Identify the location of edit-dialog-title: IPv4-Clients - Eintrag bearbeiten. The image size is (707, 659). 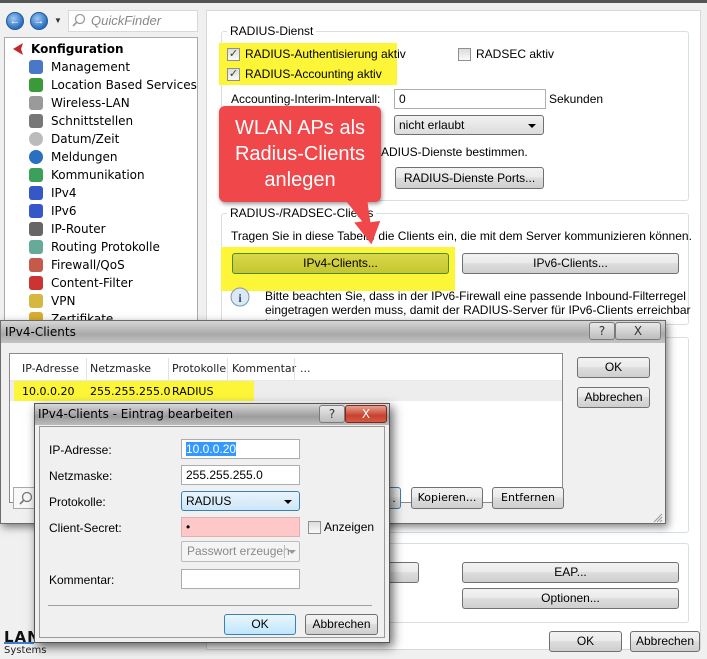
(136, 414).